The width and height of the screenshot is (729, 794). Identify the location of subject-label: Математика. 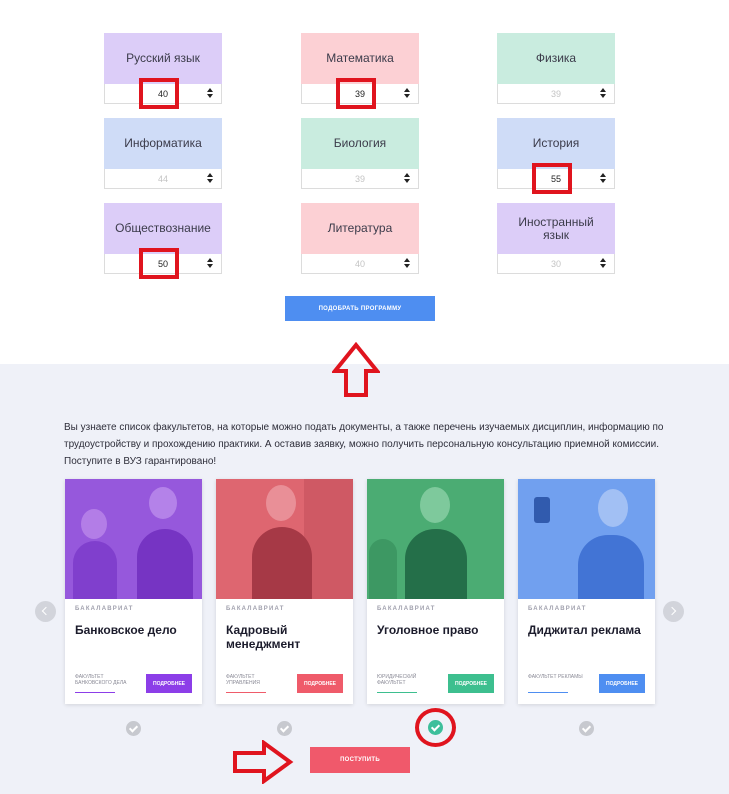
(360, 58).